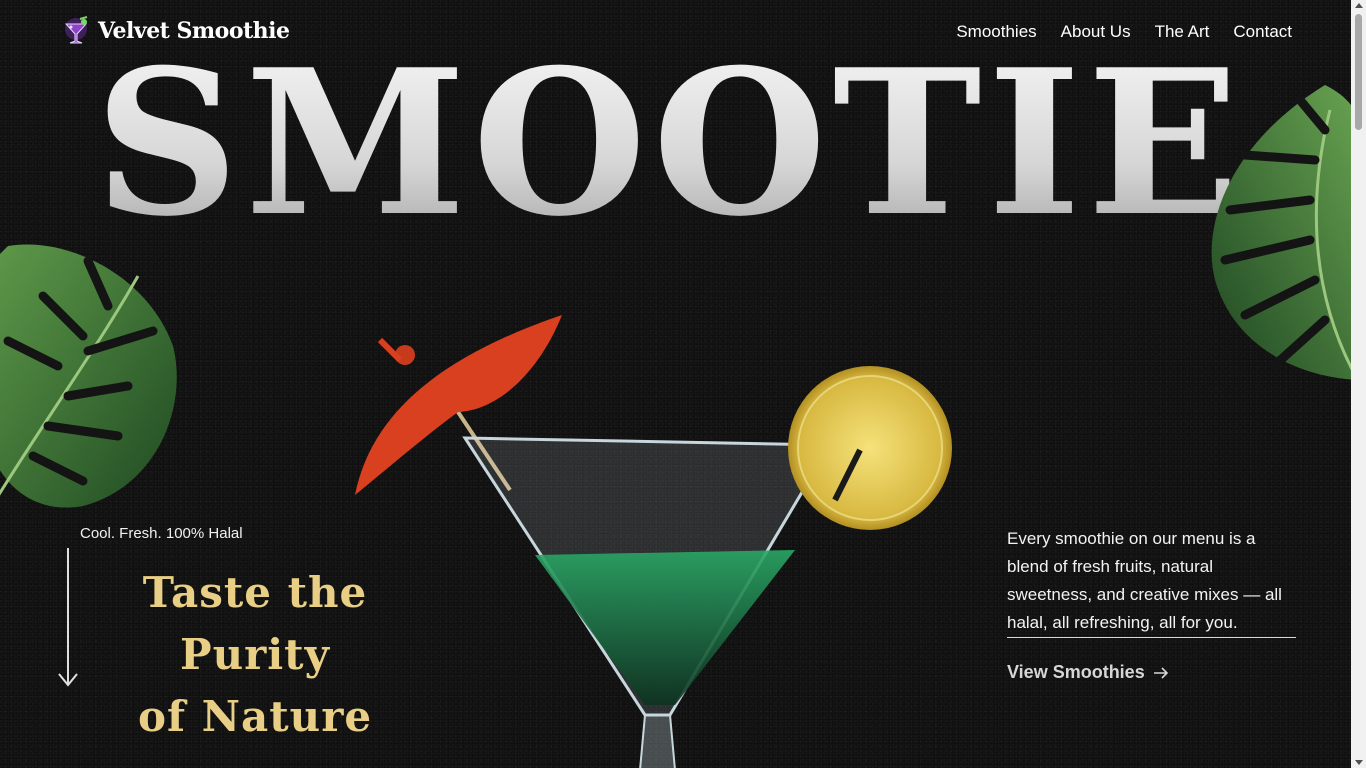 This screenshot has width=1366, height=768. What do you see at coordinates (1151, 637) in the screenshot?
I see `divider` at bounding box center [1151, 637].